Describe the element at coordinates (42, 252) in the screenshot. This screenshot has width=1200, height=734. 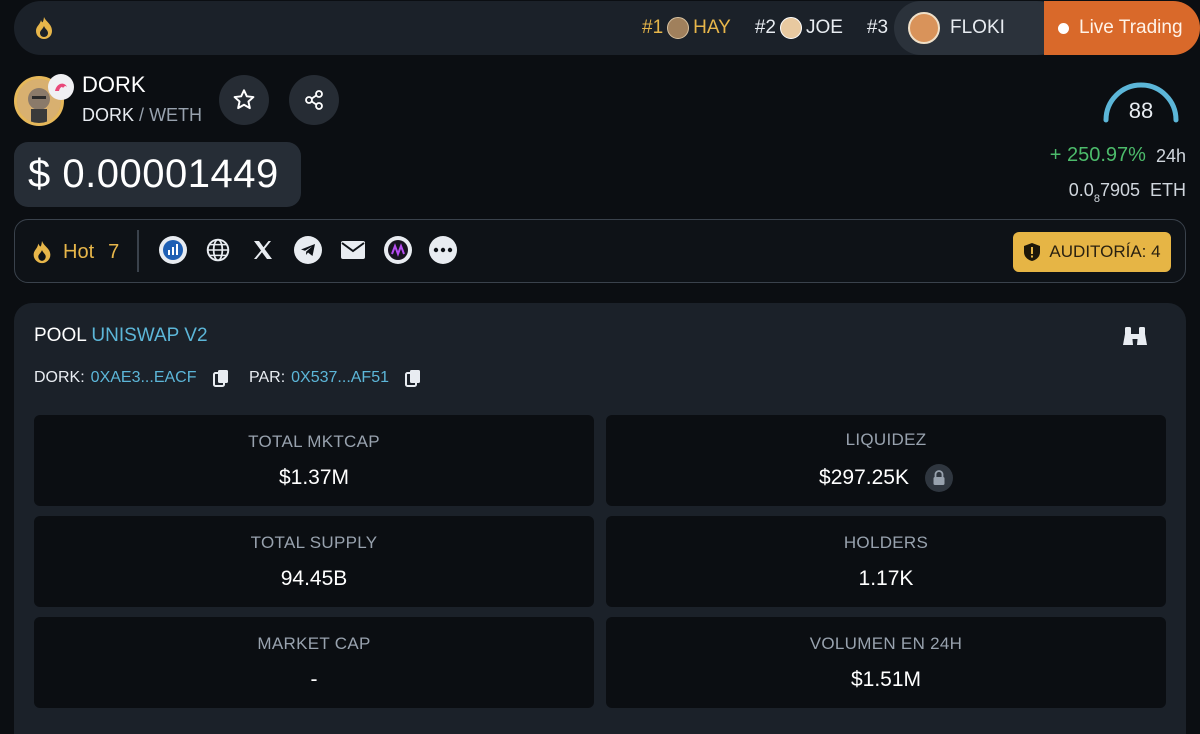
I see `flame-icon` at that location.